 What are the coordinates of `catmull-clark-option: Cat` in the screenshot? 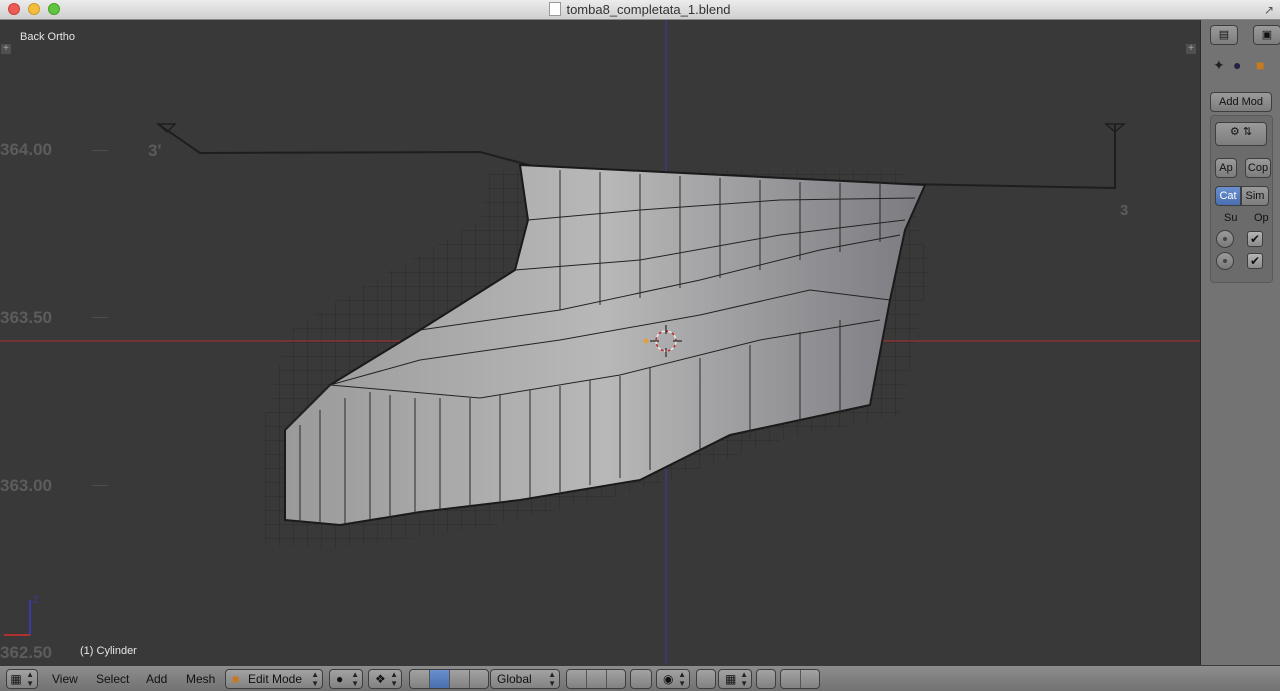 It's located at (1228, 196).